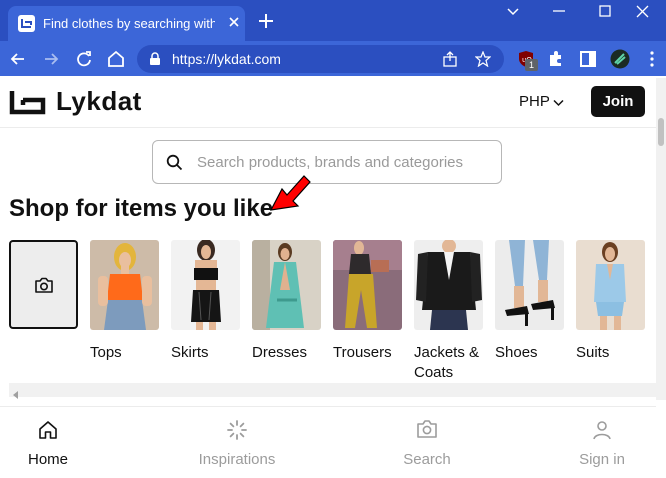  What do you see at coordinates (450, 60) in the screenshot?
I see `share-icon` at bounding box center [450, 60].